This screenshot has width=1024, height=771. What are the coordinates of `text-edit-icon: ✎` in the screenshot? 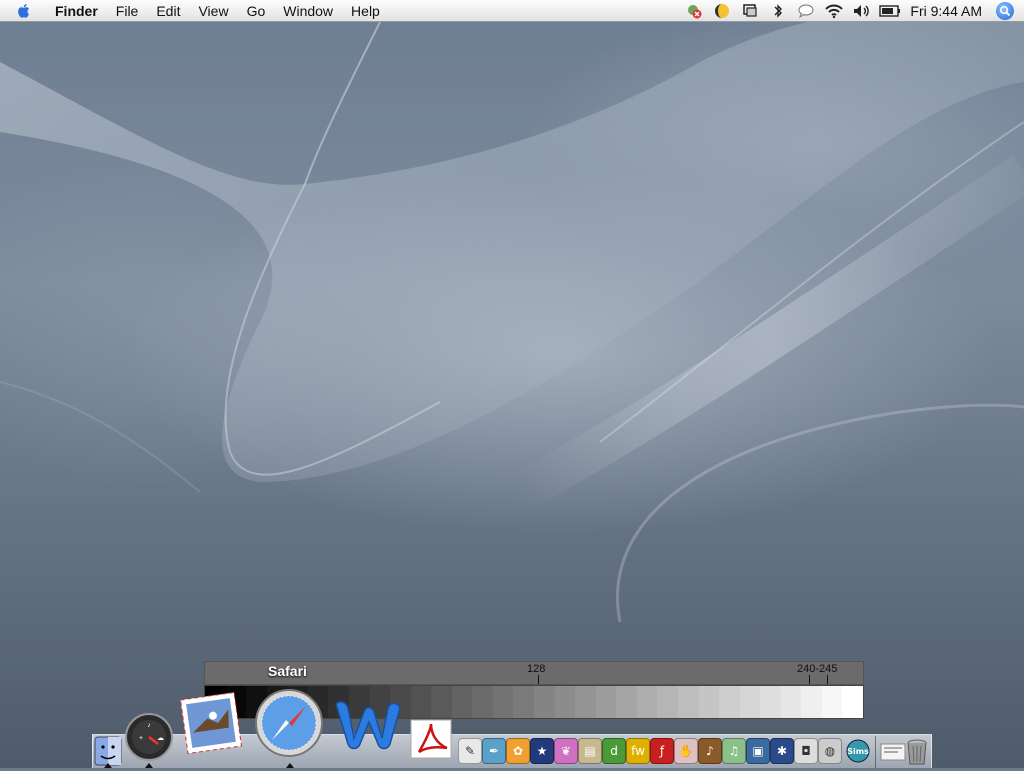 It's located at (470, 751).